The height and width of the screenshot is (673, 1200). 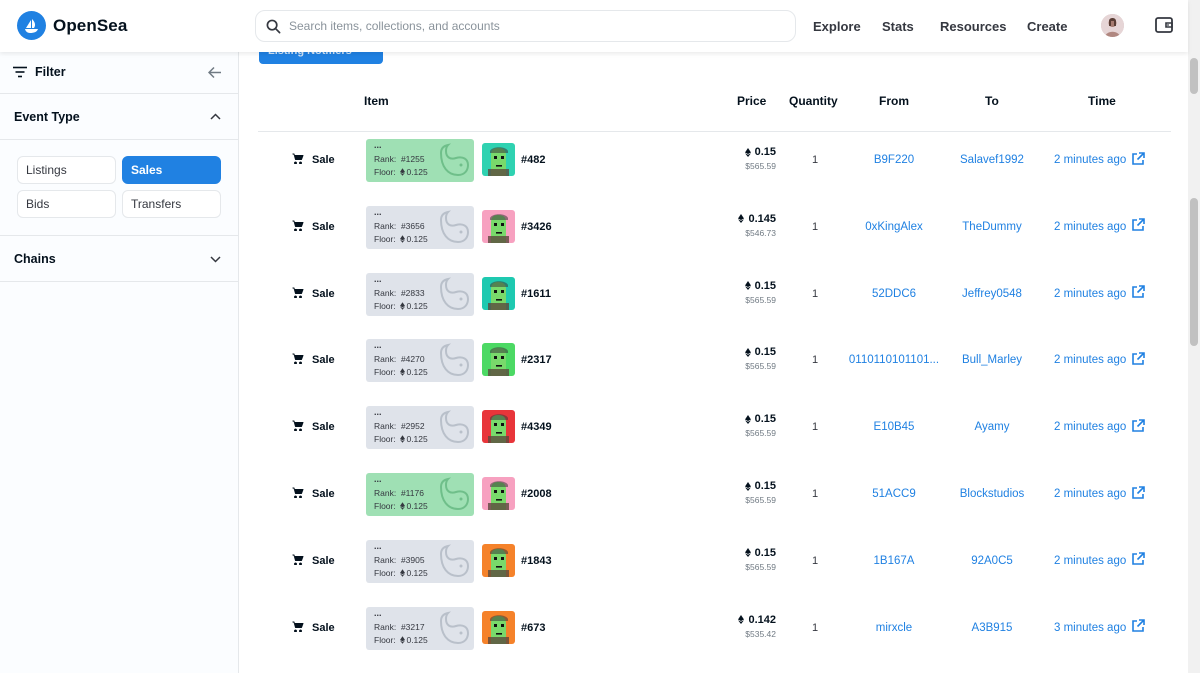 I want to click on rank-floor-card: ... Rank: #2833 Floor: 0.125, so click(x=420, y=294).